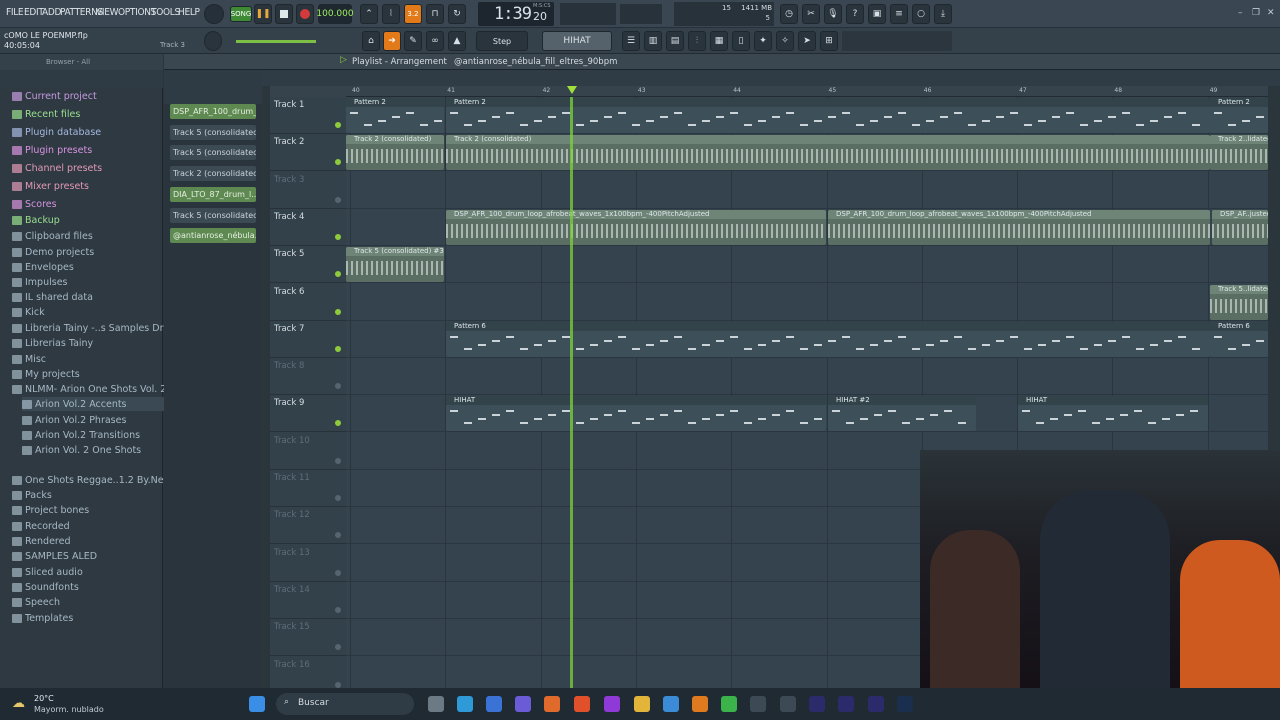  What do you see at coordinates (653, 41) in the screenshot?
I see `piano-roll-button: ▥` at bounding box center [653, 41].